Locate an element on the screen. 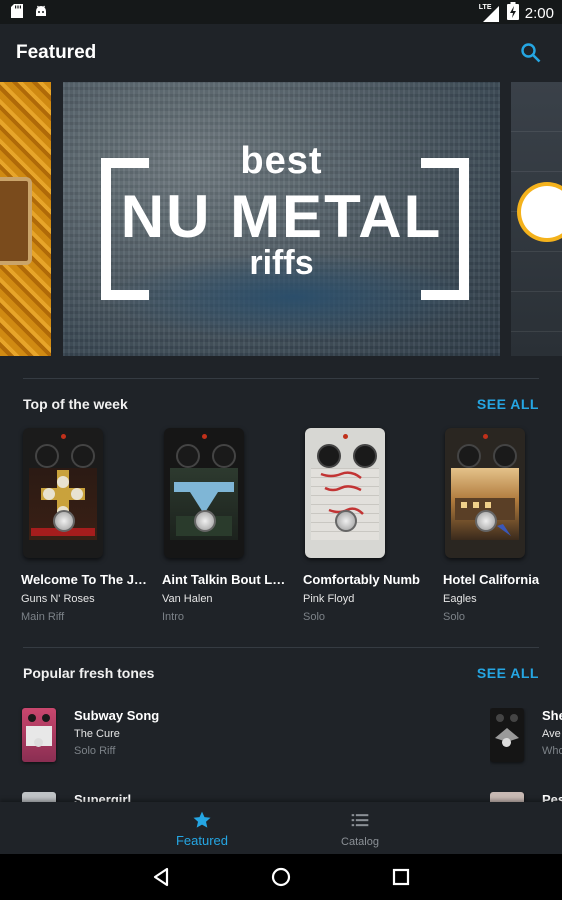 This screenshot has height=900, width=562. wing-artwork is located at coordinates (507, 735).